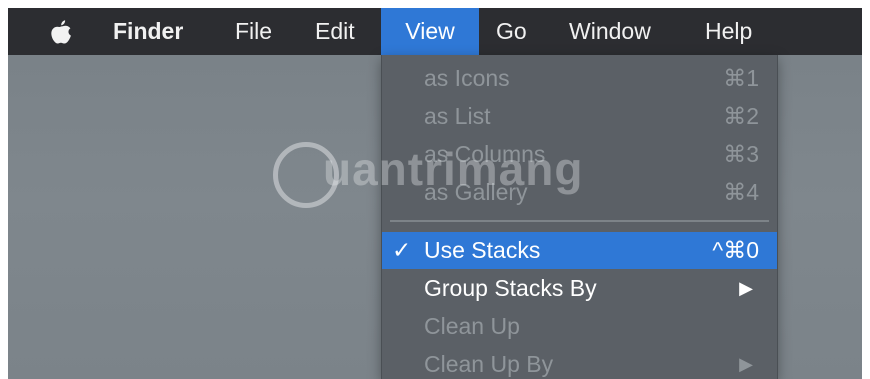  Describe the element at coordinates (467, 78) in the screenshot. I see `menu-item-label: as Icons` at that location.